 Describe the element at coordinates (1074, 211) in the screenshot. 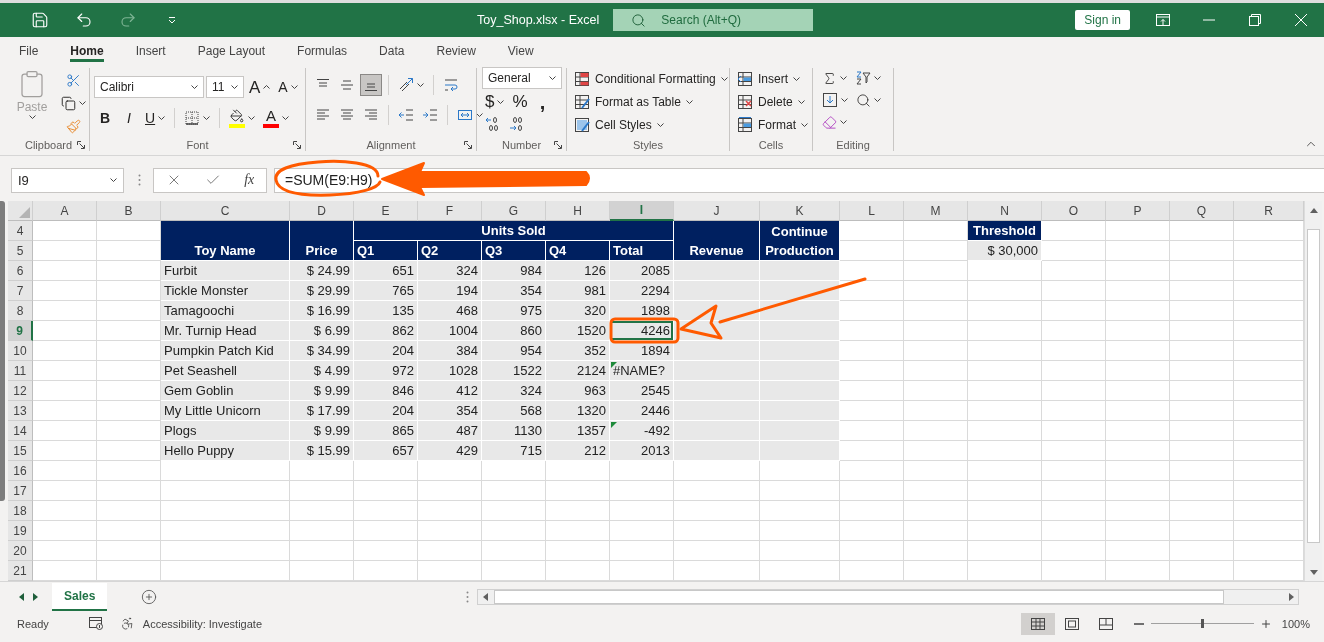

I see `column-header: O` at that location.